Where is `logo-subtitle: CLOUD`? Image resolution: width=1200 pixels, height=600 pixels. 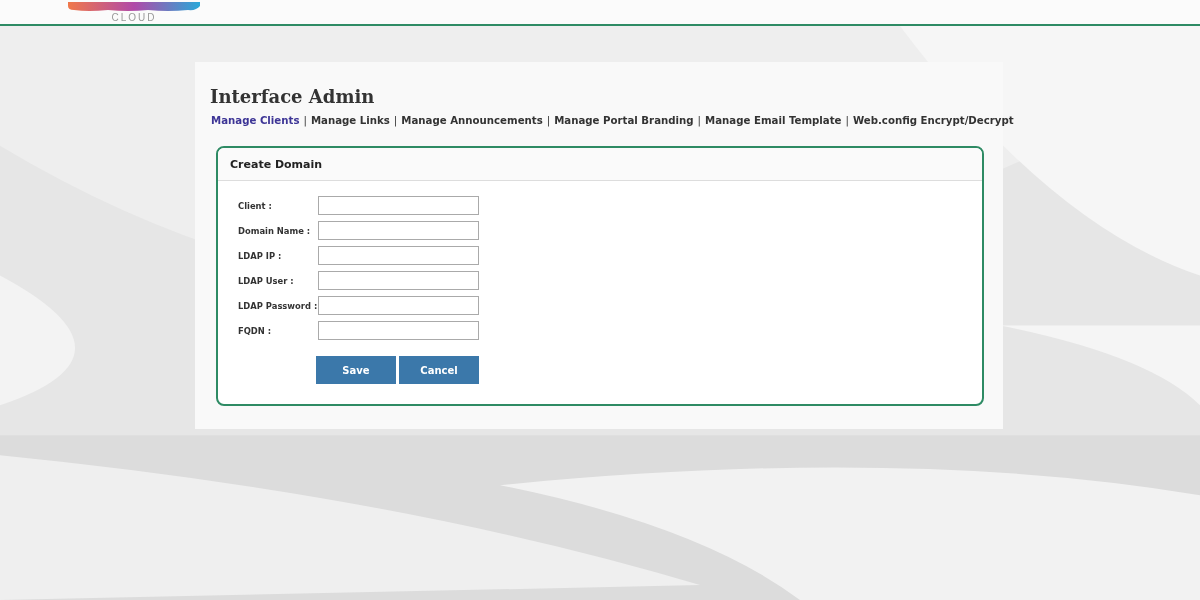
logo-subtitle: CLOUD is located at coordinates (134, 18).